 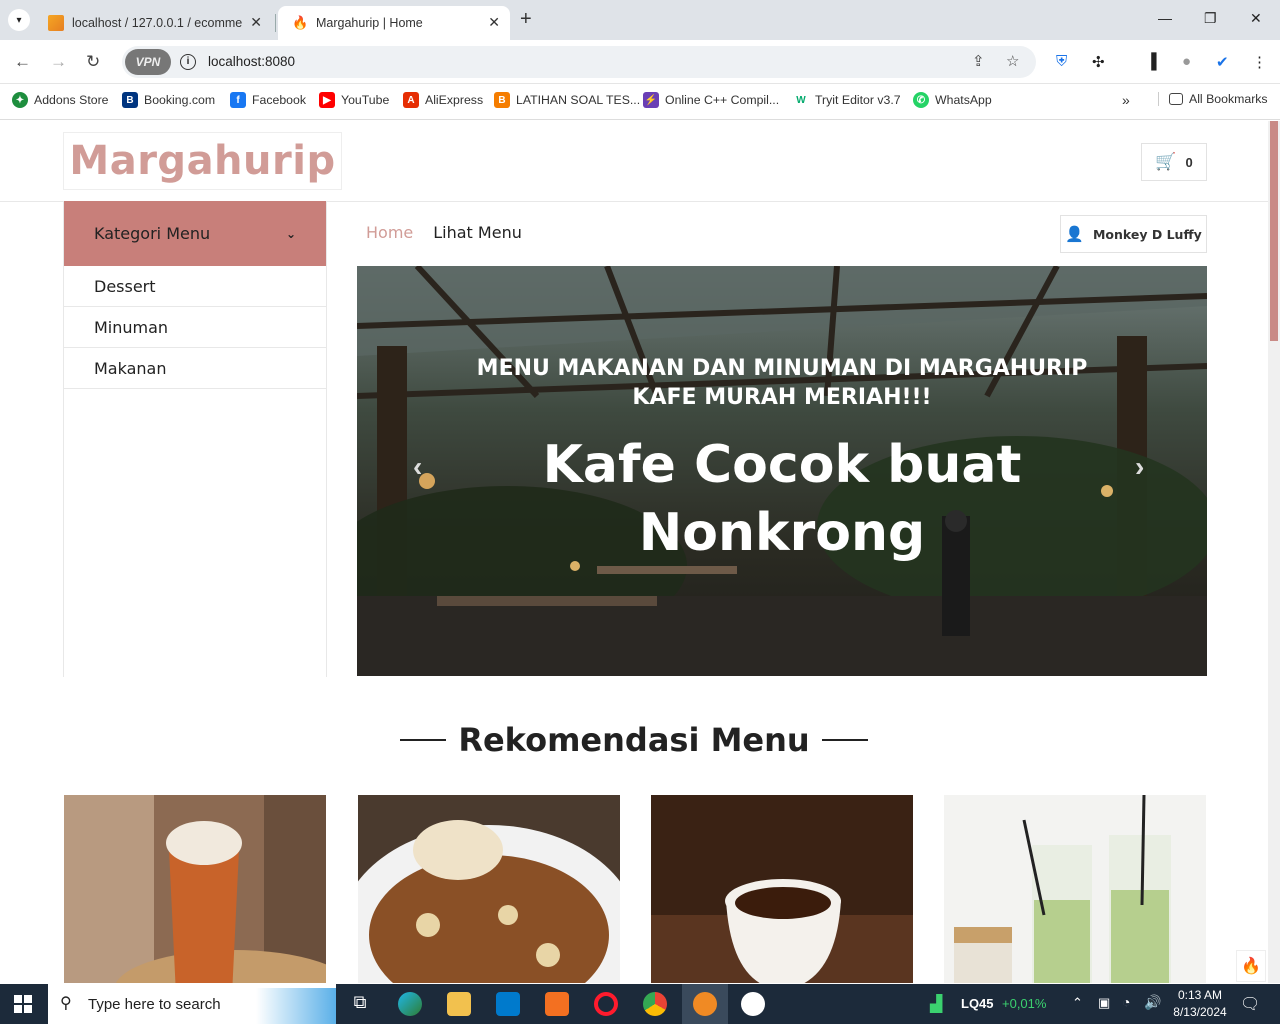 I want to click on vscode-icon, so click(x=508, y=1004).